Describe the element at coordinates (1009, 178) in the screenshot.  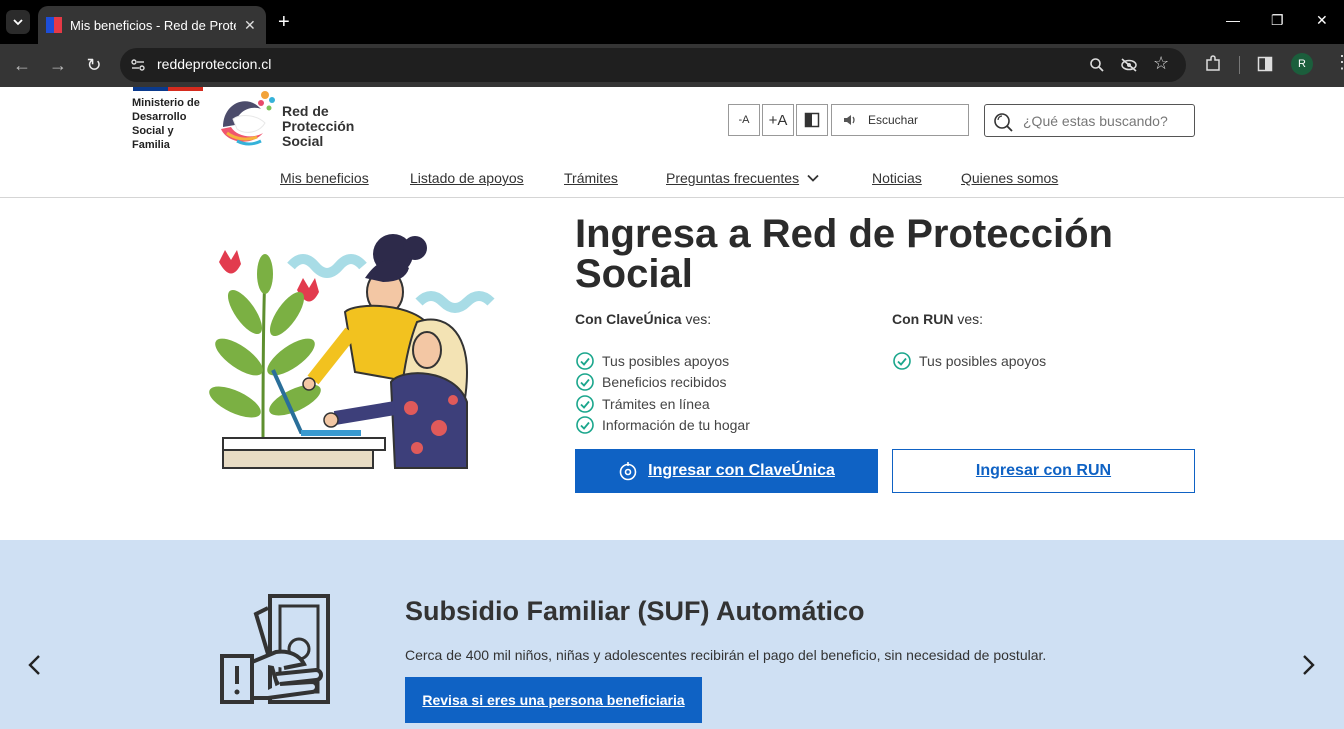
I see `nav-quienes-somos: Quienes somos` at that location.